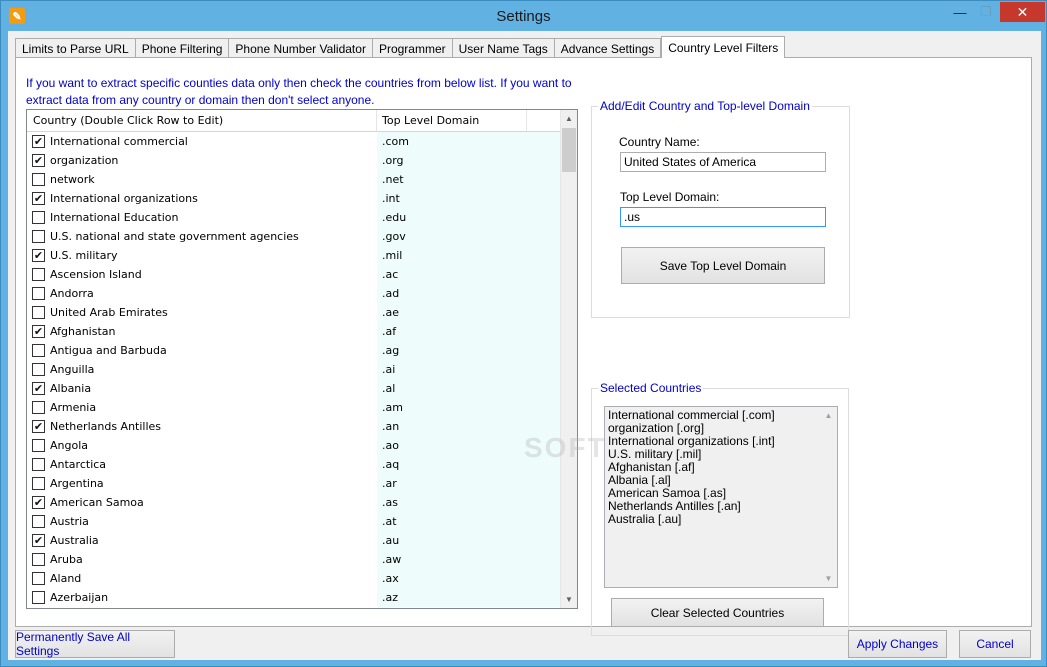 This screenshot has width=1047, height=667. What do you see at coordinates (294, 179) in the screenshot?
I see `table-row: network .net` at bounding box center [294, 179].